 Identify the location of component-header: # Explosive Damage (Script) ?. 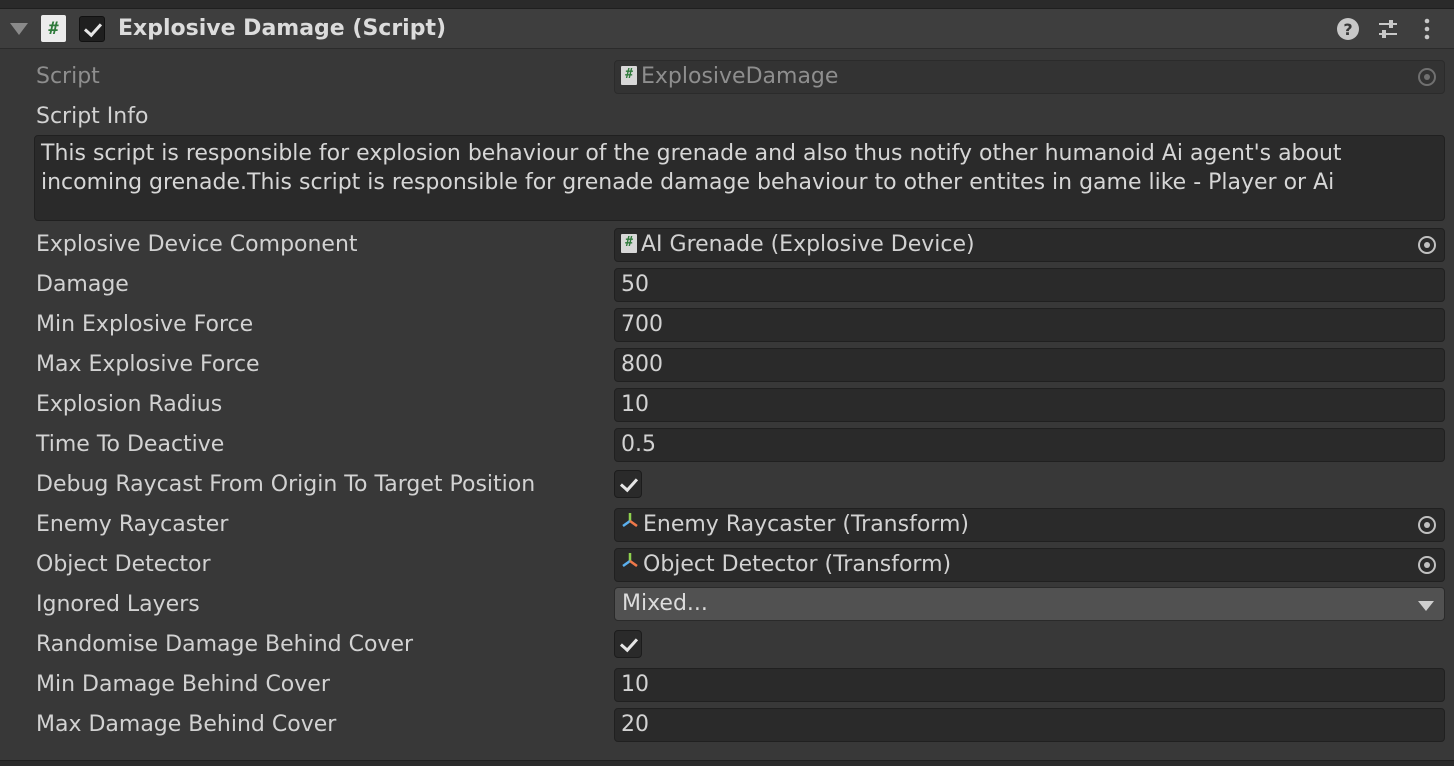
(727, 29).